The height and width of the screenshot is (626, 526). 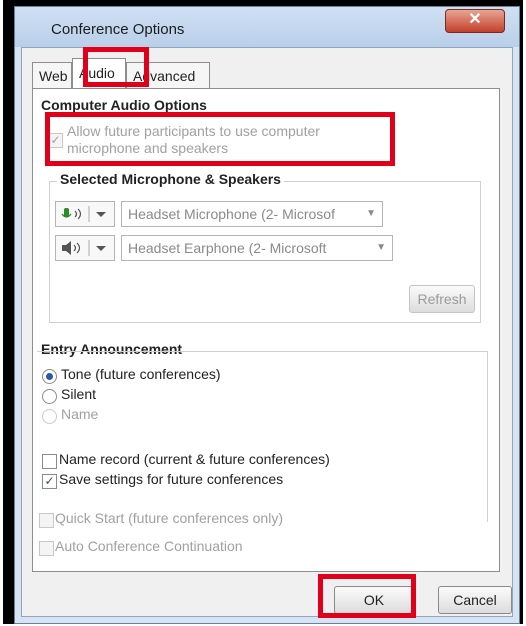 I want to click on close-icon: ✕, so click(x=475, y=19).